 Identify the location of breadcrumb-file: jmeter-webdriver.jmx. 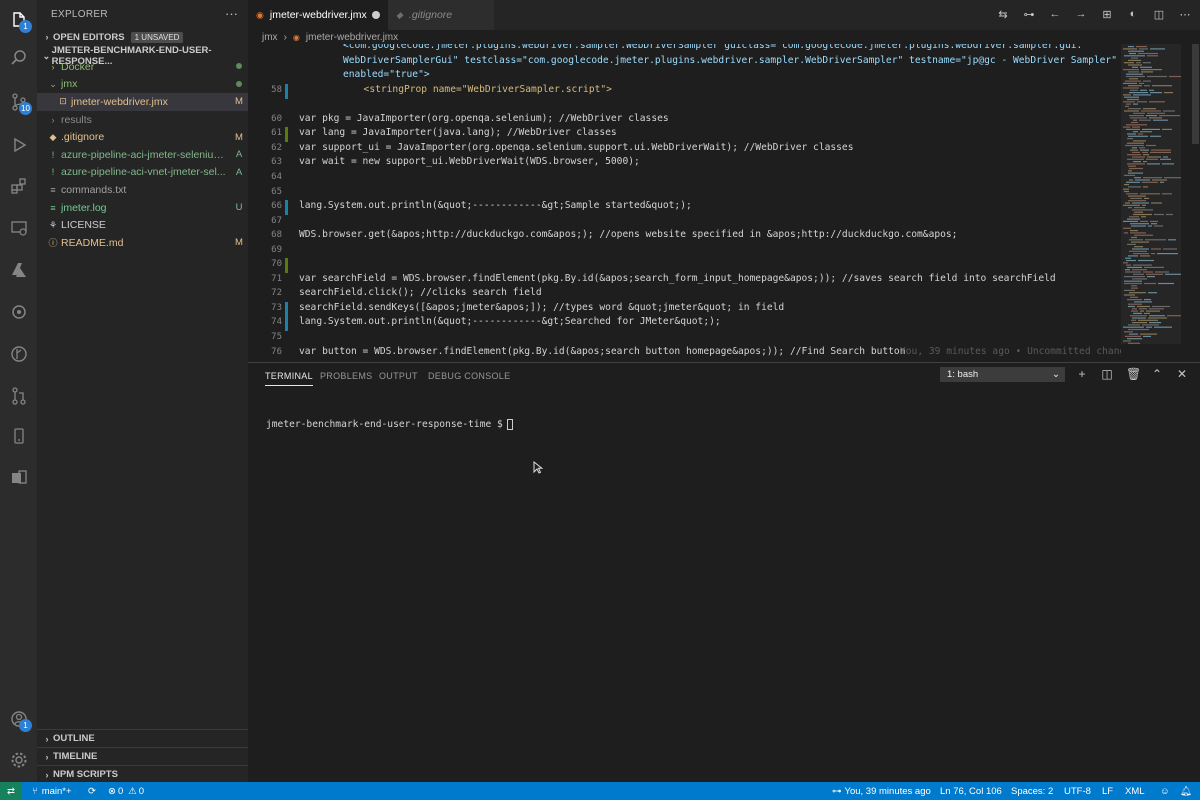
(352, 37).